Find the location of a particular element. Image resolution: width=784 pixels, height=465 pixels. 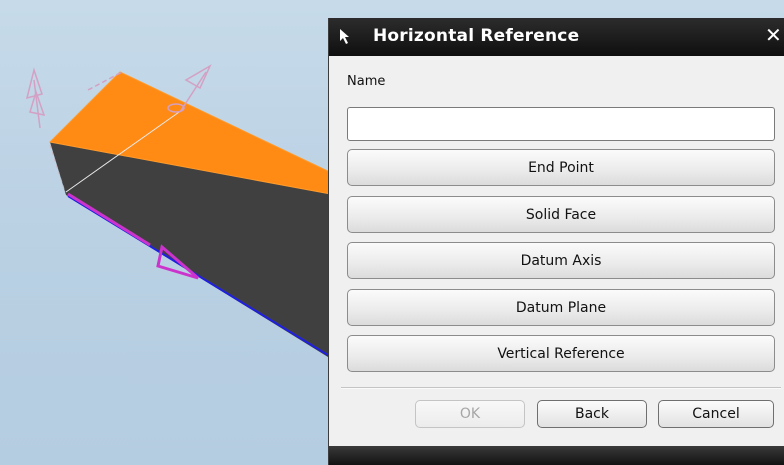

dialog-bottom-bar is located at coordinates (556, 455).